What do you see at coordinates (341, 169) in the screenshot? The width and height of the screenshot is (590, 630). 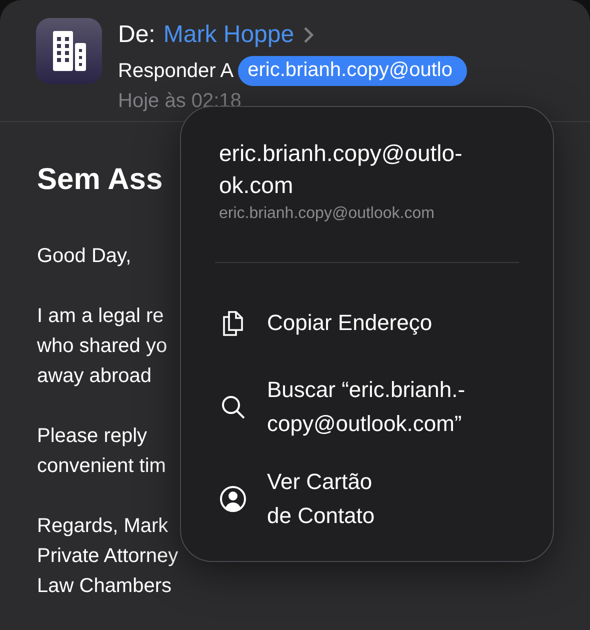 I see `menu-title: eric.brianh.copy@outlo- ok.com` at bounding box center [341, 169].